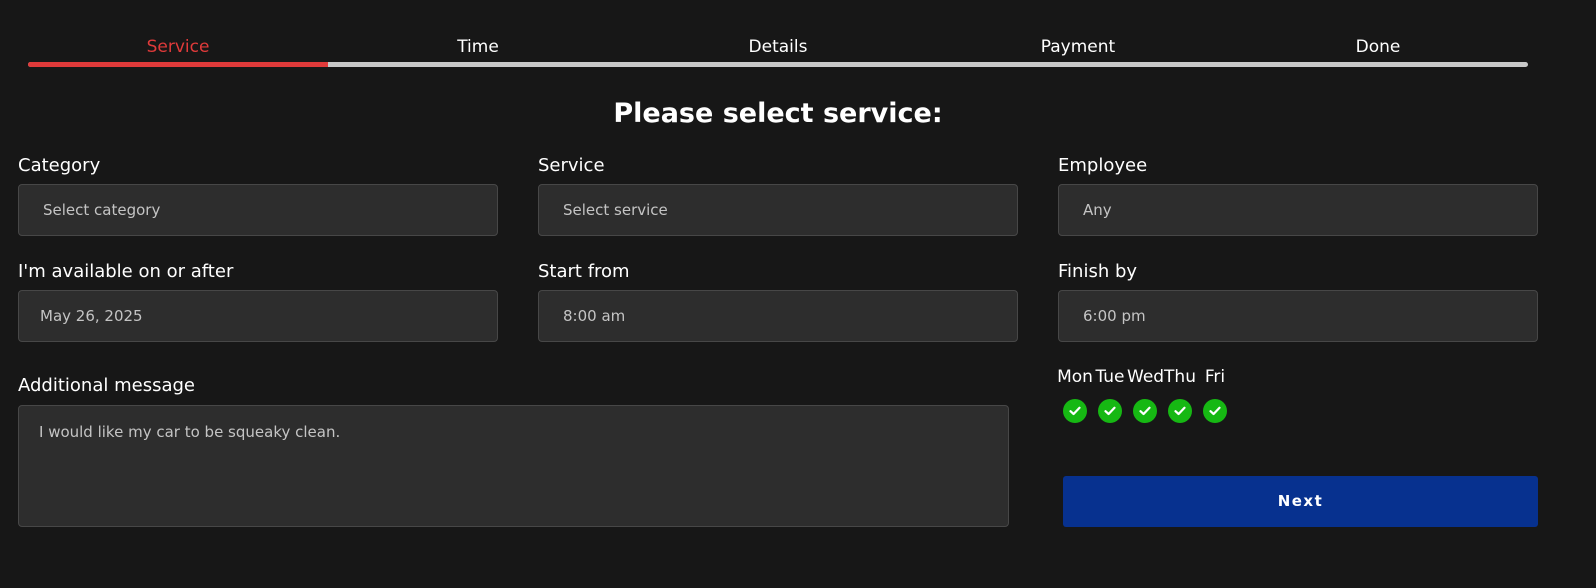  Describe the element at coordinates (1110, 394) in the screenshot. I see `day-tue: Tue` at that location.